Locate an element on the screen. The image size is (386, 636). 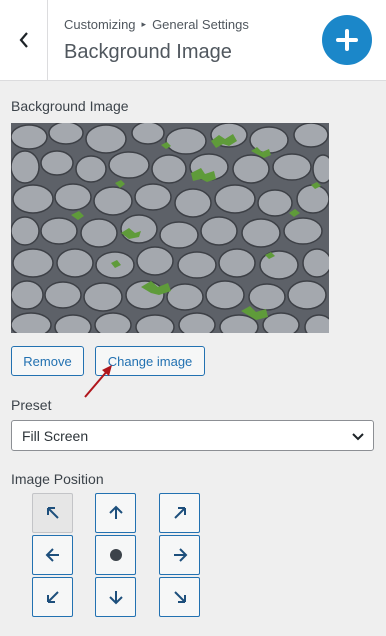
plus-icon is located at coordinates (347, 40).